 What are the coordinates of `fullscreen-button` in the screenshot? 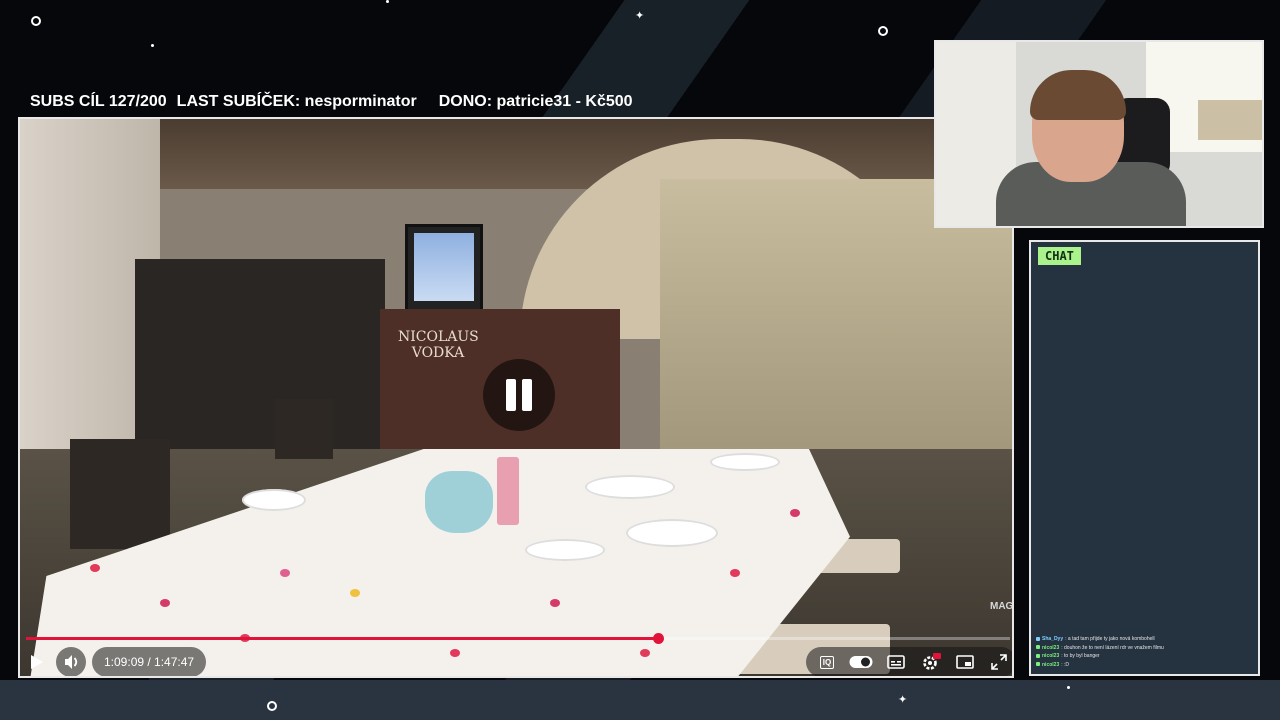 It's located at (998, 661).